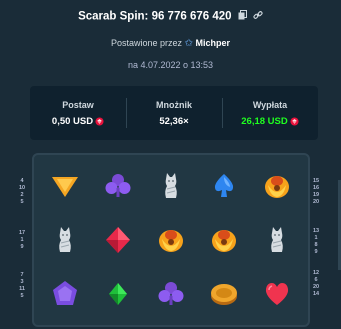 The image size is (341, 329). What do you see at coordinates (78, 113) in the screenshot?
I see `stat-bet: Postaw 0,50 USD` at bounding box center [78, 113].